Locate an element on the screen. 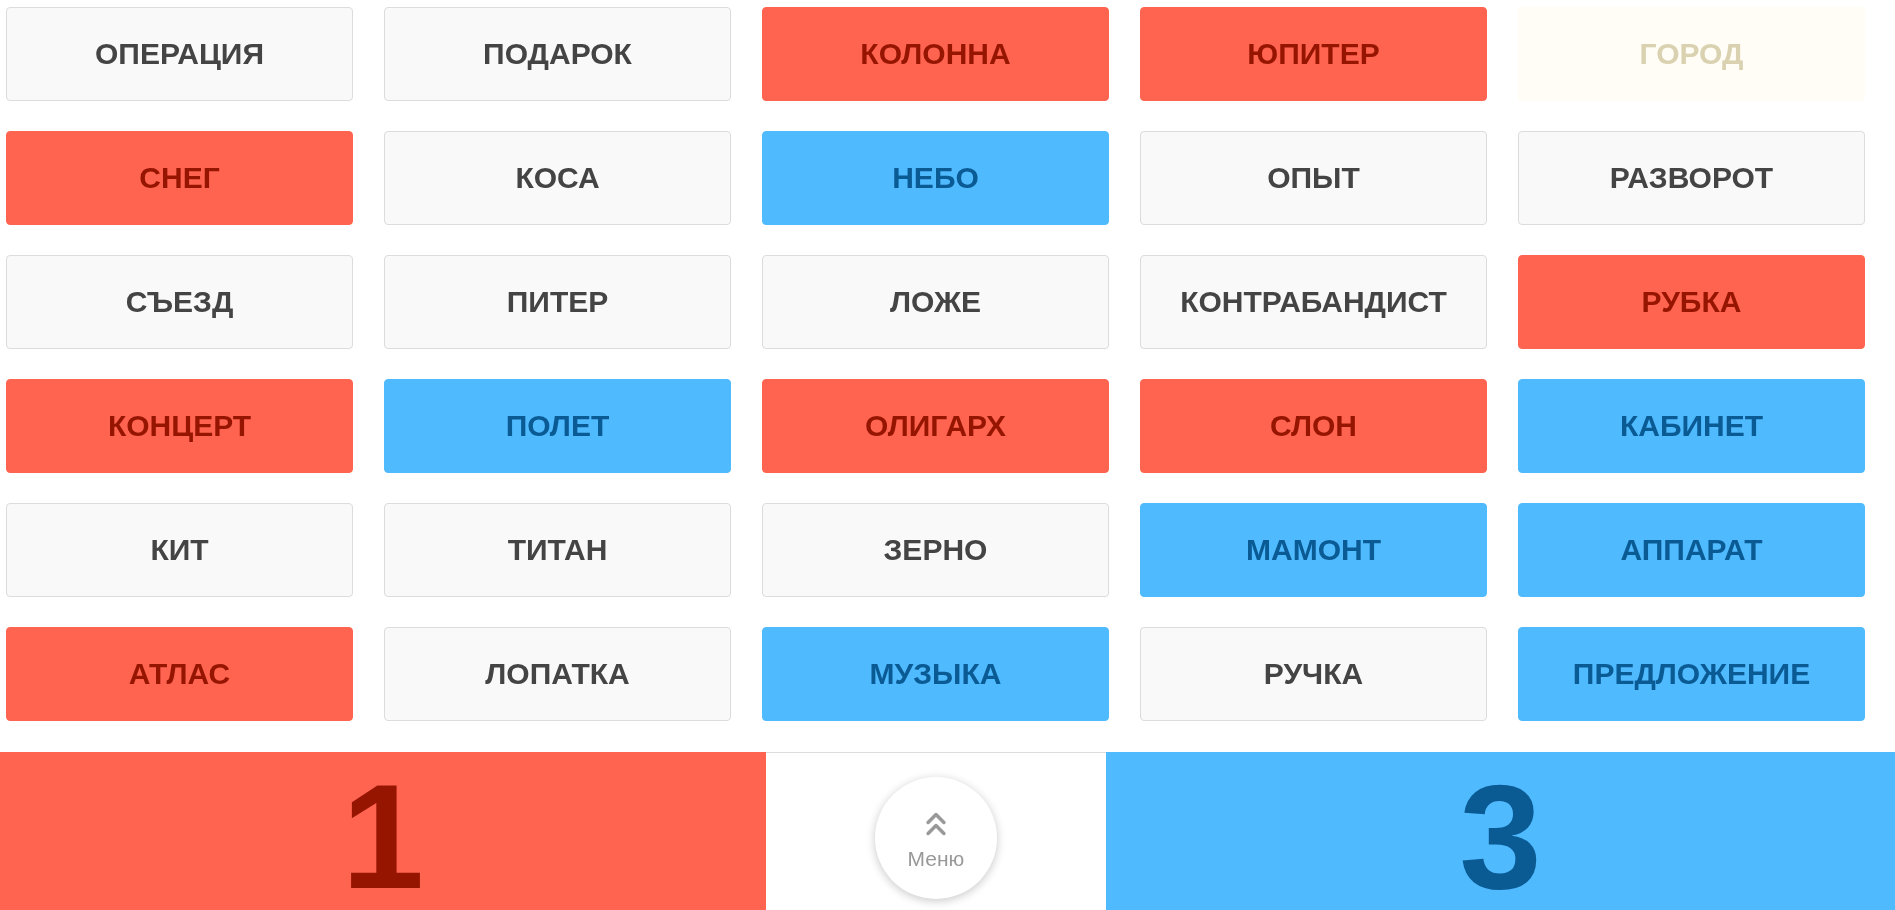  word-card: СЪЕЗД is located at coordinates (179, 302).